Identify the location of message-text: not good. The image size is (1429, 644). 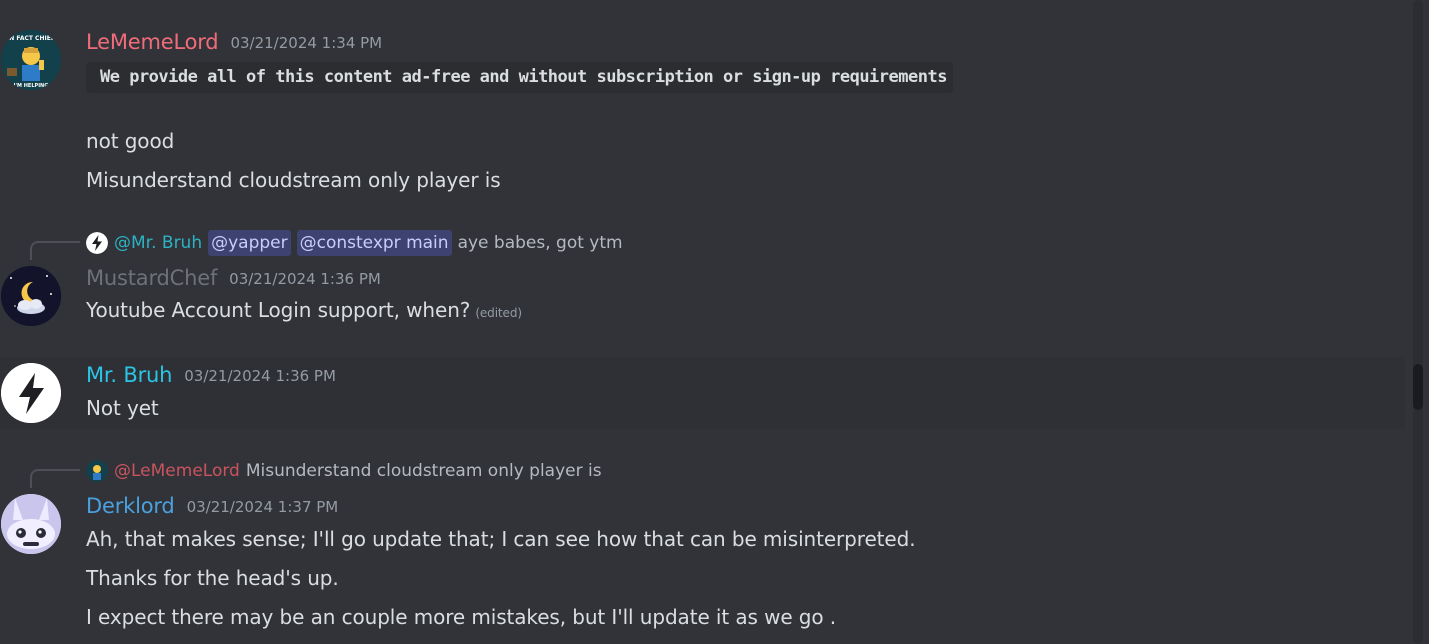
(130, 141).